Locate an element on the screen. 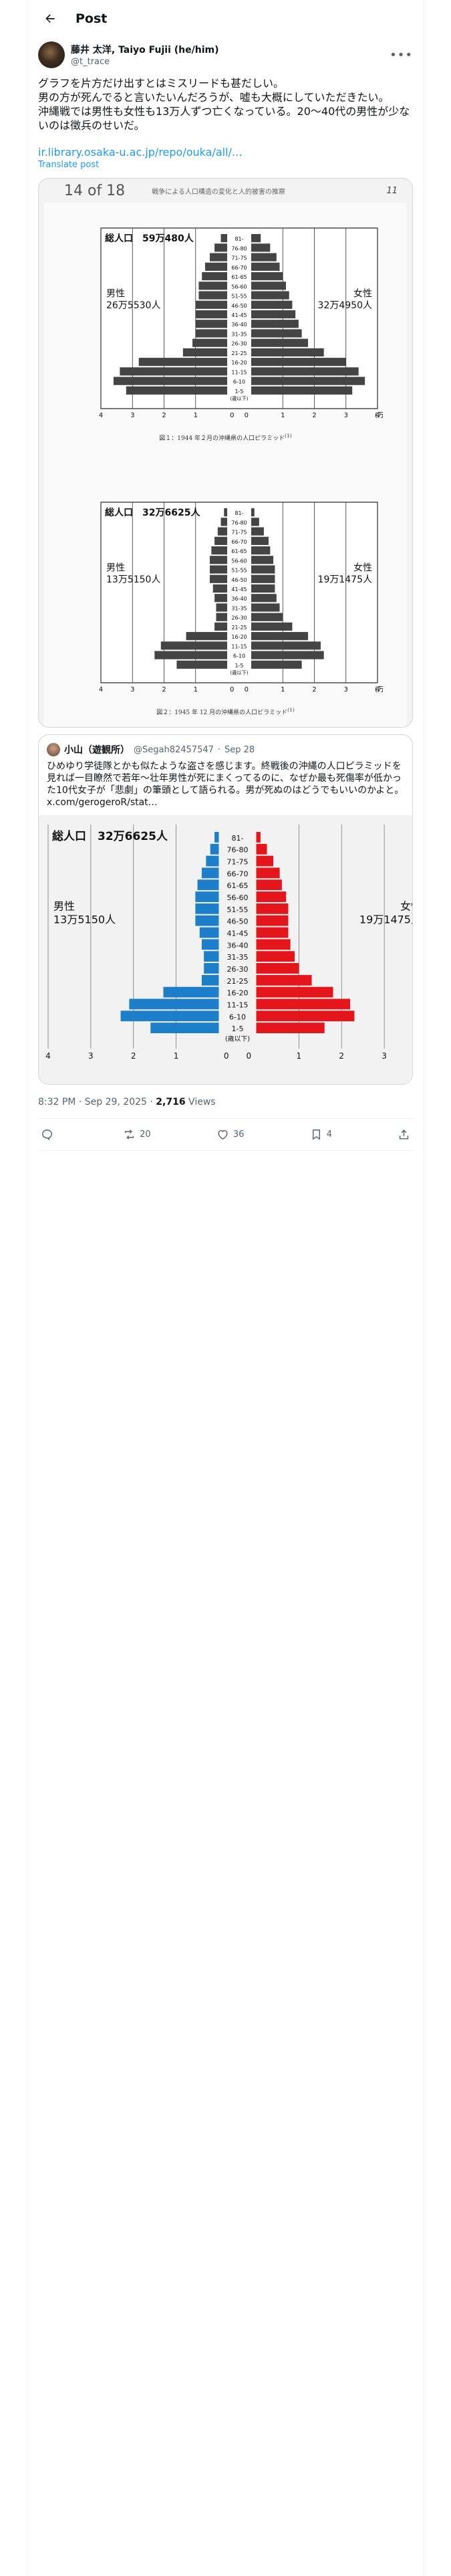  total-population-label: 総人口 59万480人 is located at coordinates (149, 239).